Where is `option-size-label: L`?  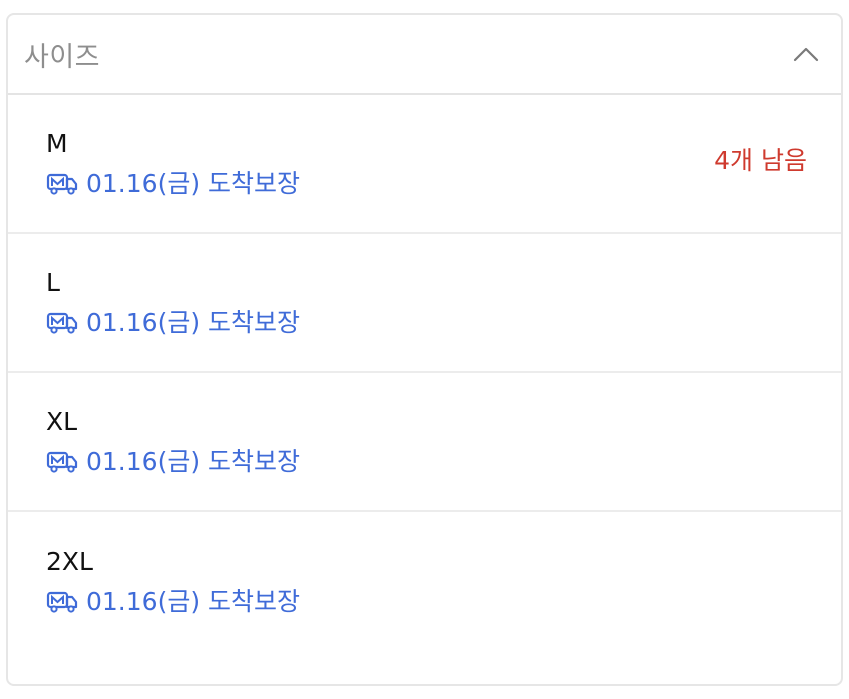
option-size-label: L is located at coordinates (53, 282).